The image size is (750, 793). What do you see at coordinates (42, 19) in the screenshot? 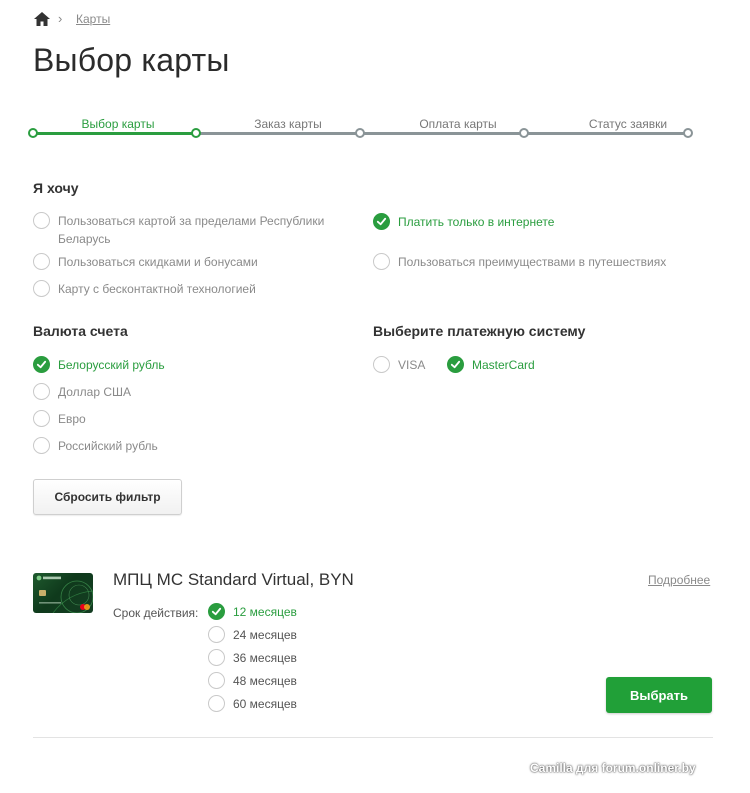
I see `home-icon` at bounding box center [42, 19].